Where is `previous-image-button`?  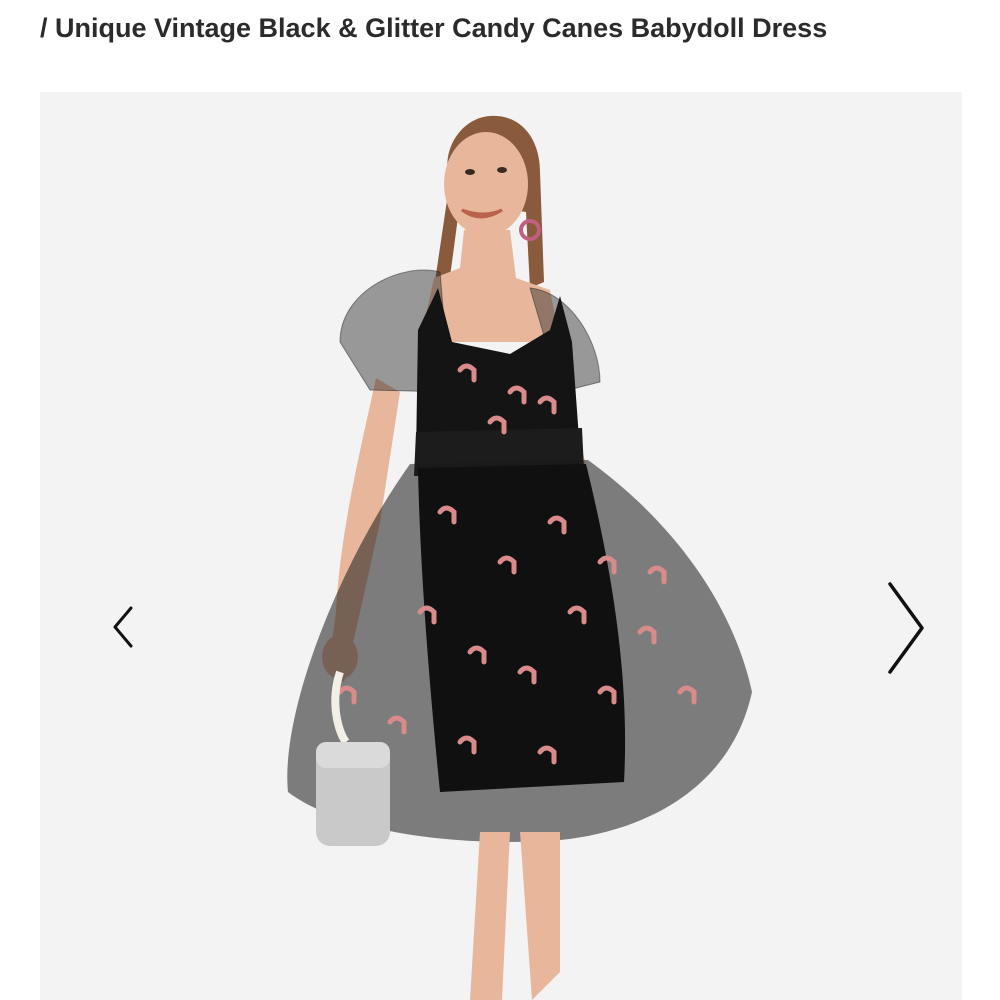 previous-image-button is located at coordinates (124, 627).